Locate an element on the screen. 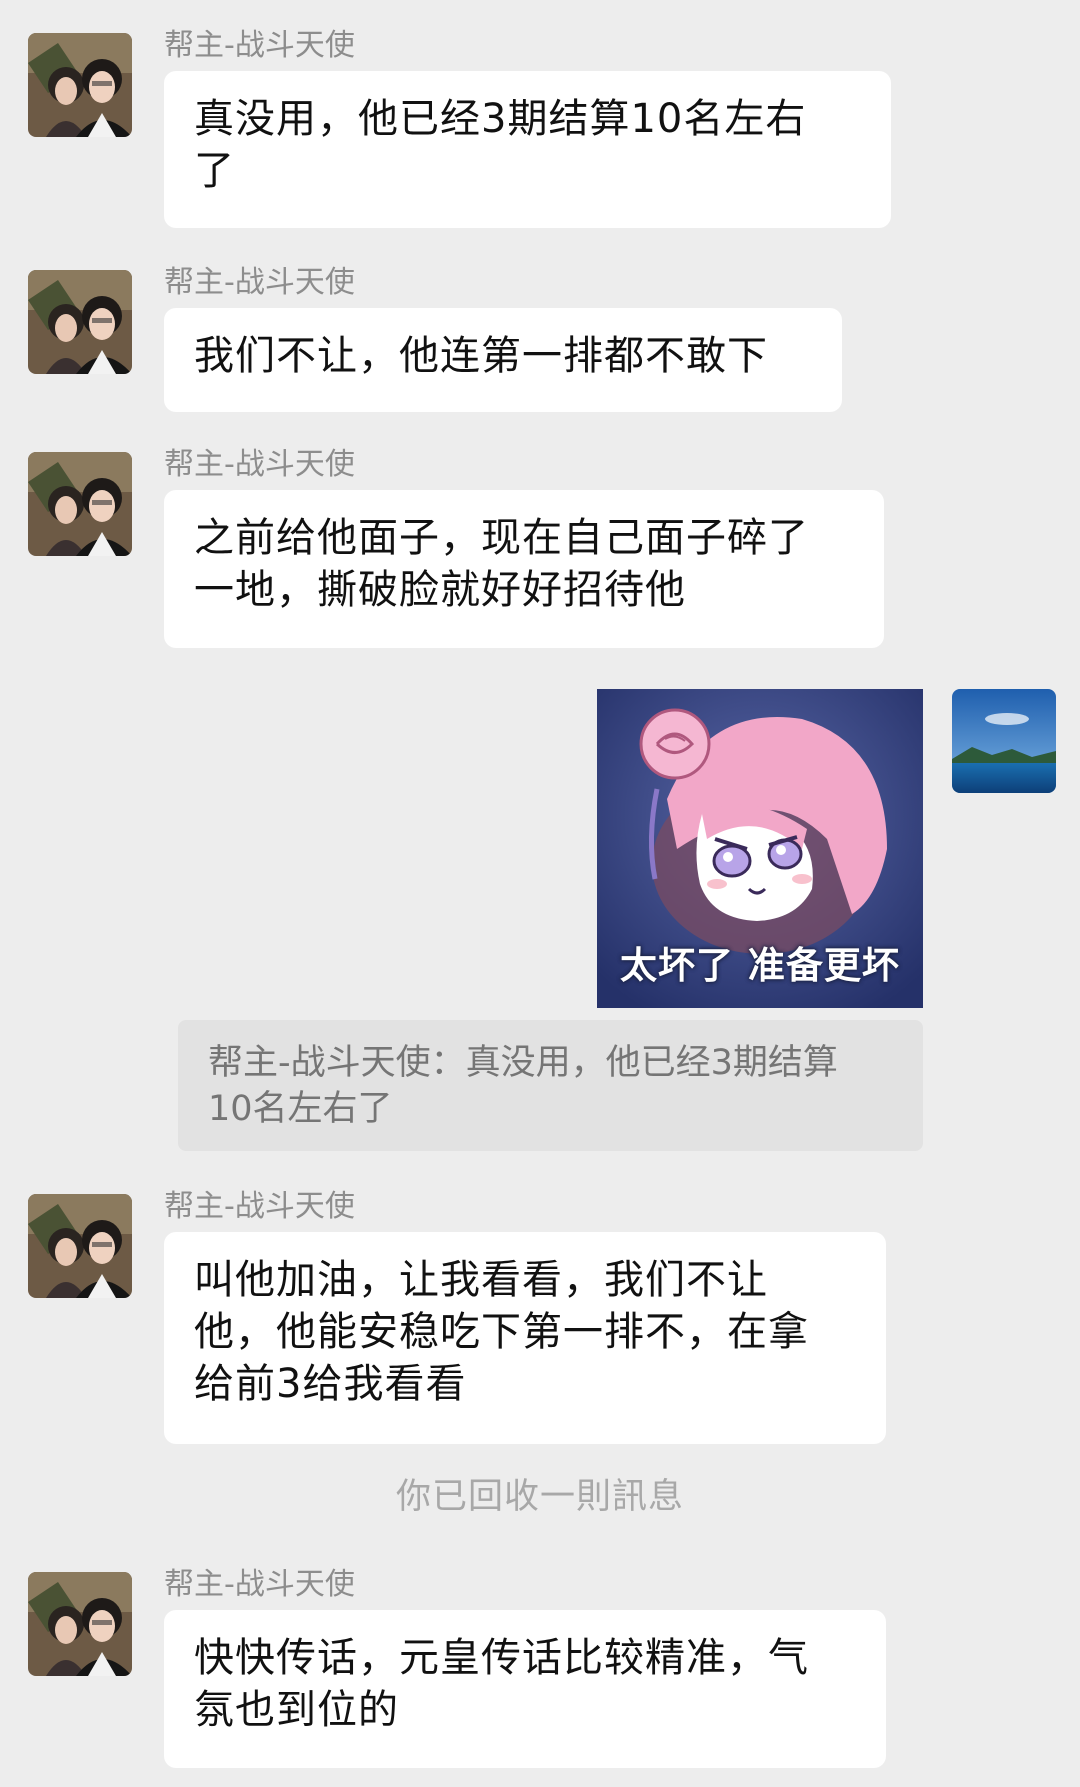 The width and height of the screenshot is (1080, 1787). sticker-image: 太坏了 准备更坏 is located at coordinates (760, 848).